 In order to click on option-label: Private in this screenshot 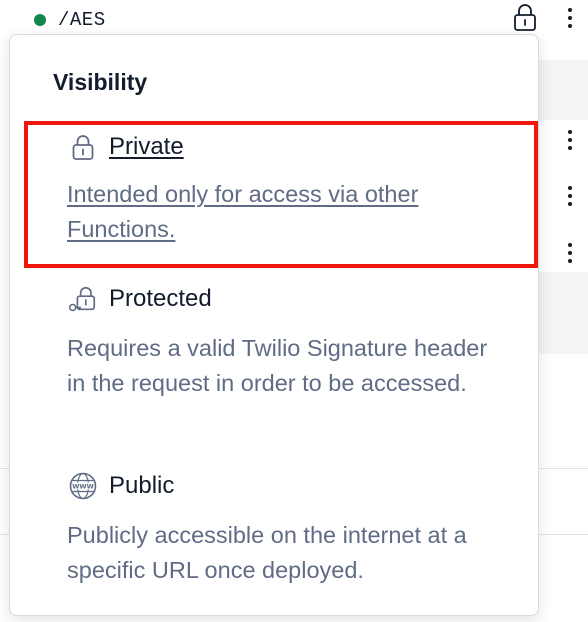, I will do `click(146, 146)`.